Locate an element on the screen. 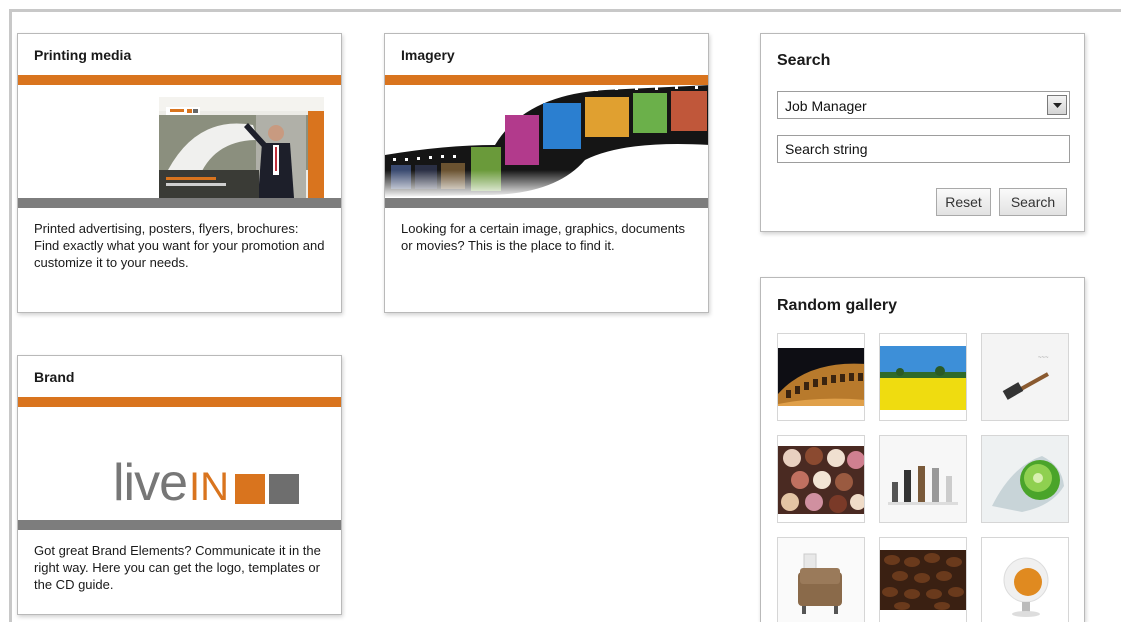 This screenshot has width=1121, height=622. logo-text-live: live is located at coordinates (150, 483).